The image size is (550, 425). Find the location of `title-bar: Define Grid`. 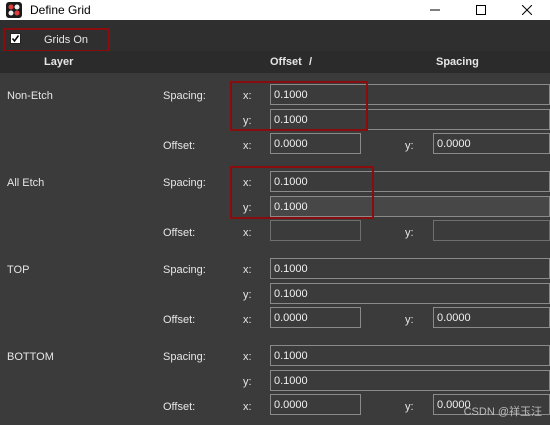

title-bar: Define Grid is located at coordinates (275, 10).